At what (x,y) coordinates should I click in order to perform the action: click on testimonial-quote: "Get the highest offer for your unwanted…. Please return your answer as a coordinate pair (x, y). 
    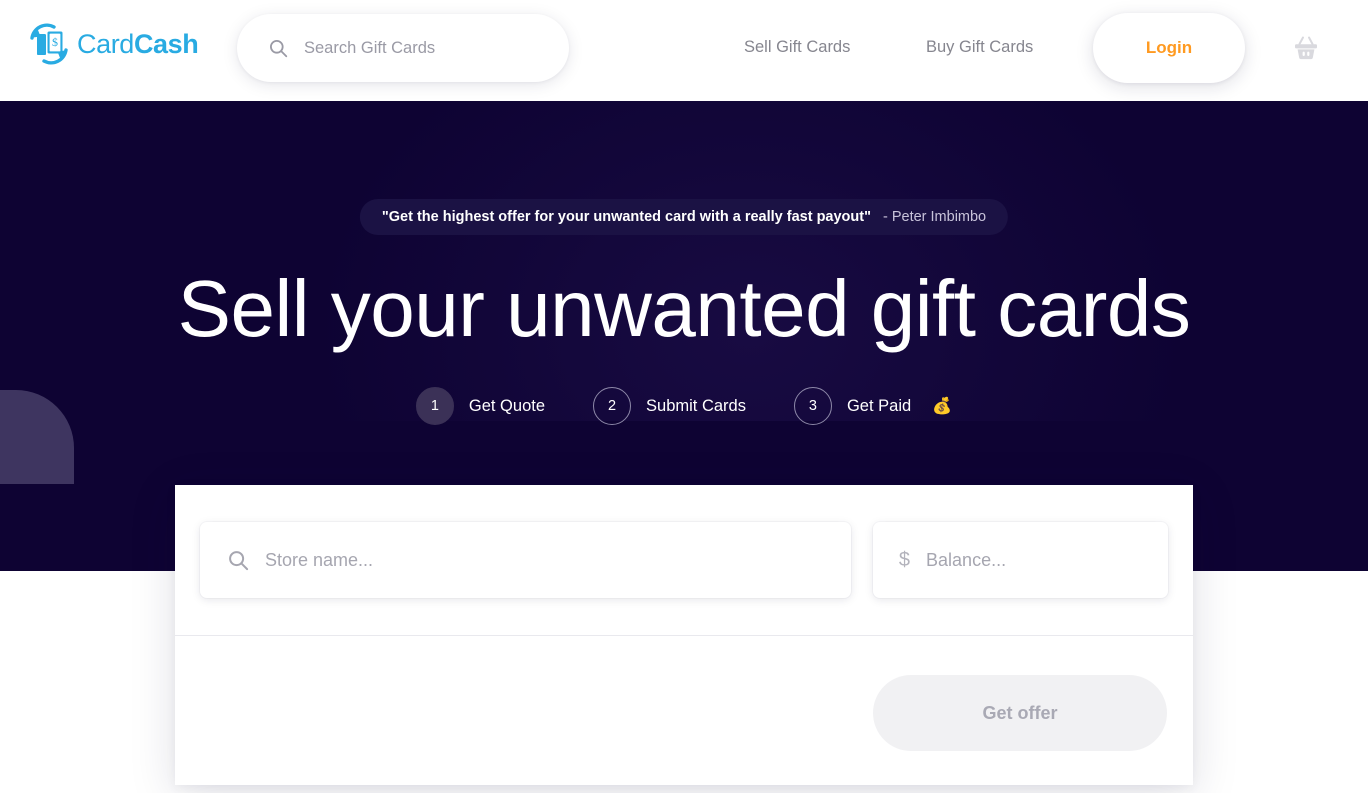
    Looking at the image, I should click on (684, 217).